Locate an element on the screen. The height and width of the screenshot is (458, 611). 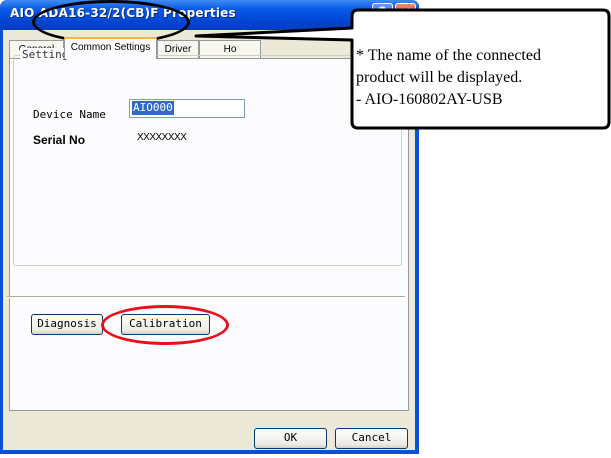
diagnosis-button: Diagnosis is located at coordinates (67, 324).